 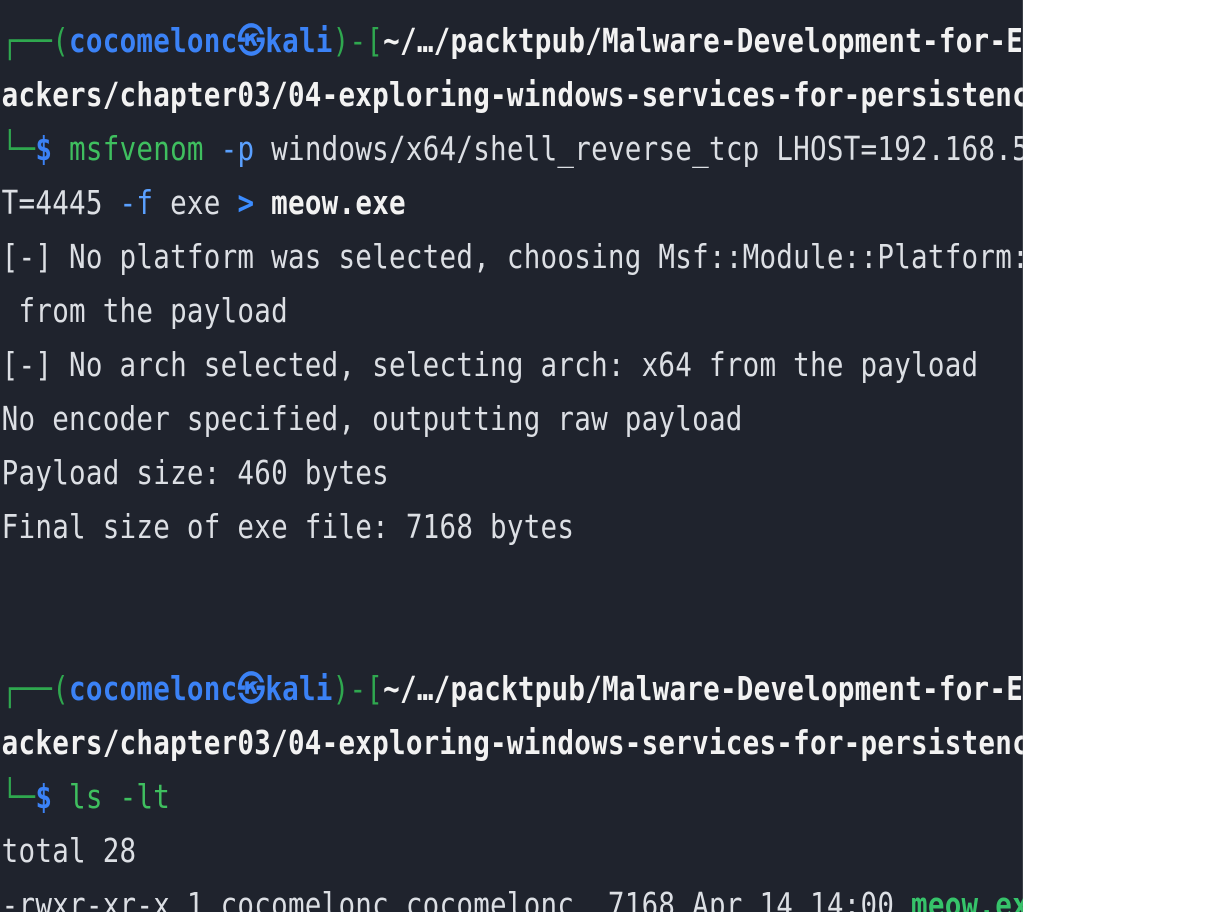 What do you see at coordinates (86, 796) in the screenshot?
I see `command-name: ls` at bounding box center [86, 796].